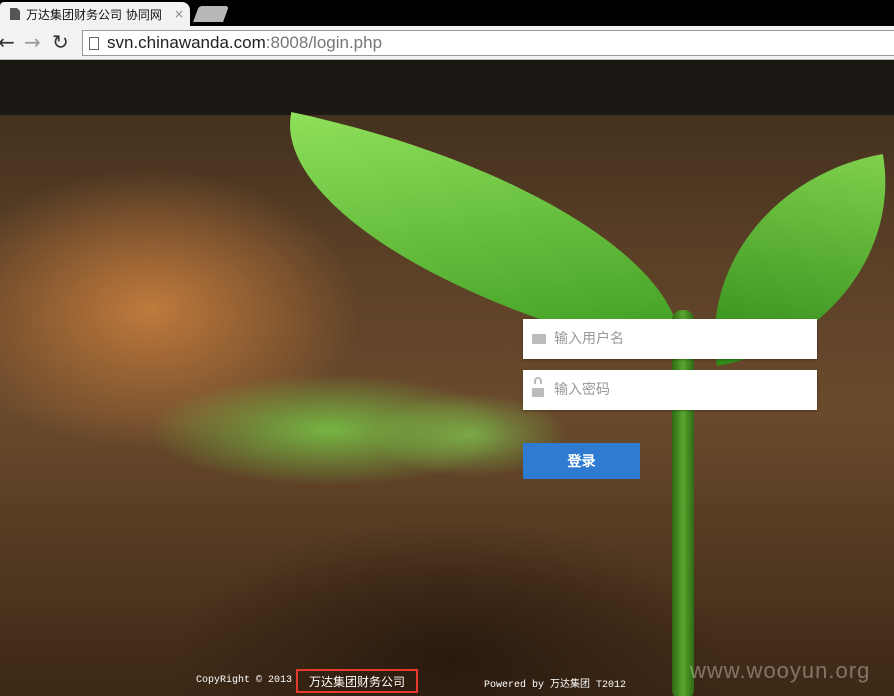  Describe the element at coordinates (539, 339) in the screenshot. I see `mail-icon` at that location.